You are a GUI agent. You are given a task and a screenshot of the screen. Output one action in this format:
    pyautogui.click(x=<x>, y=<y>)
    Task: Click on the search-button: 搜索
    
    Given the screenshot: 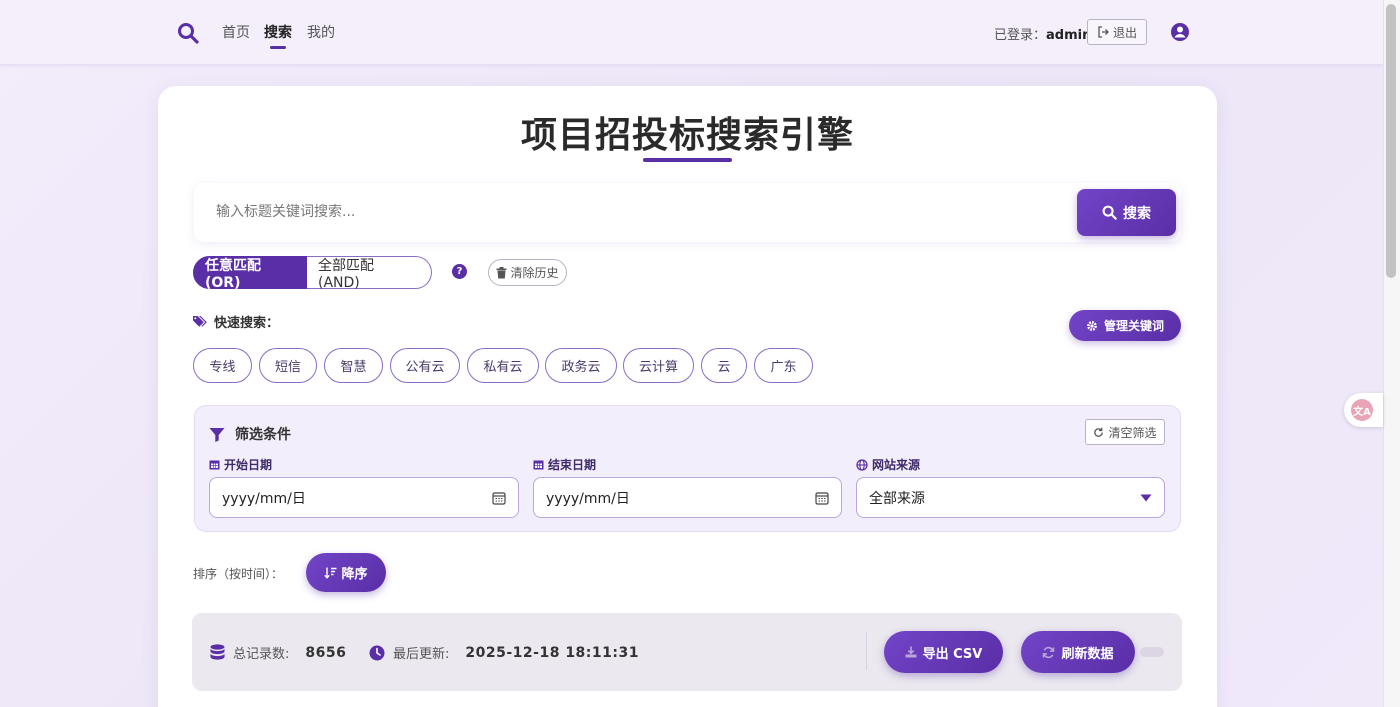 What is the action you would take?
    pyautogui.click(x=1126, y=212)
    